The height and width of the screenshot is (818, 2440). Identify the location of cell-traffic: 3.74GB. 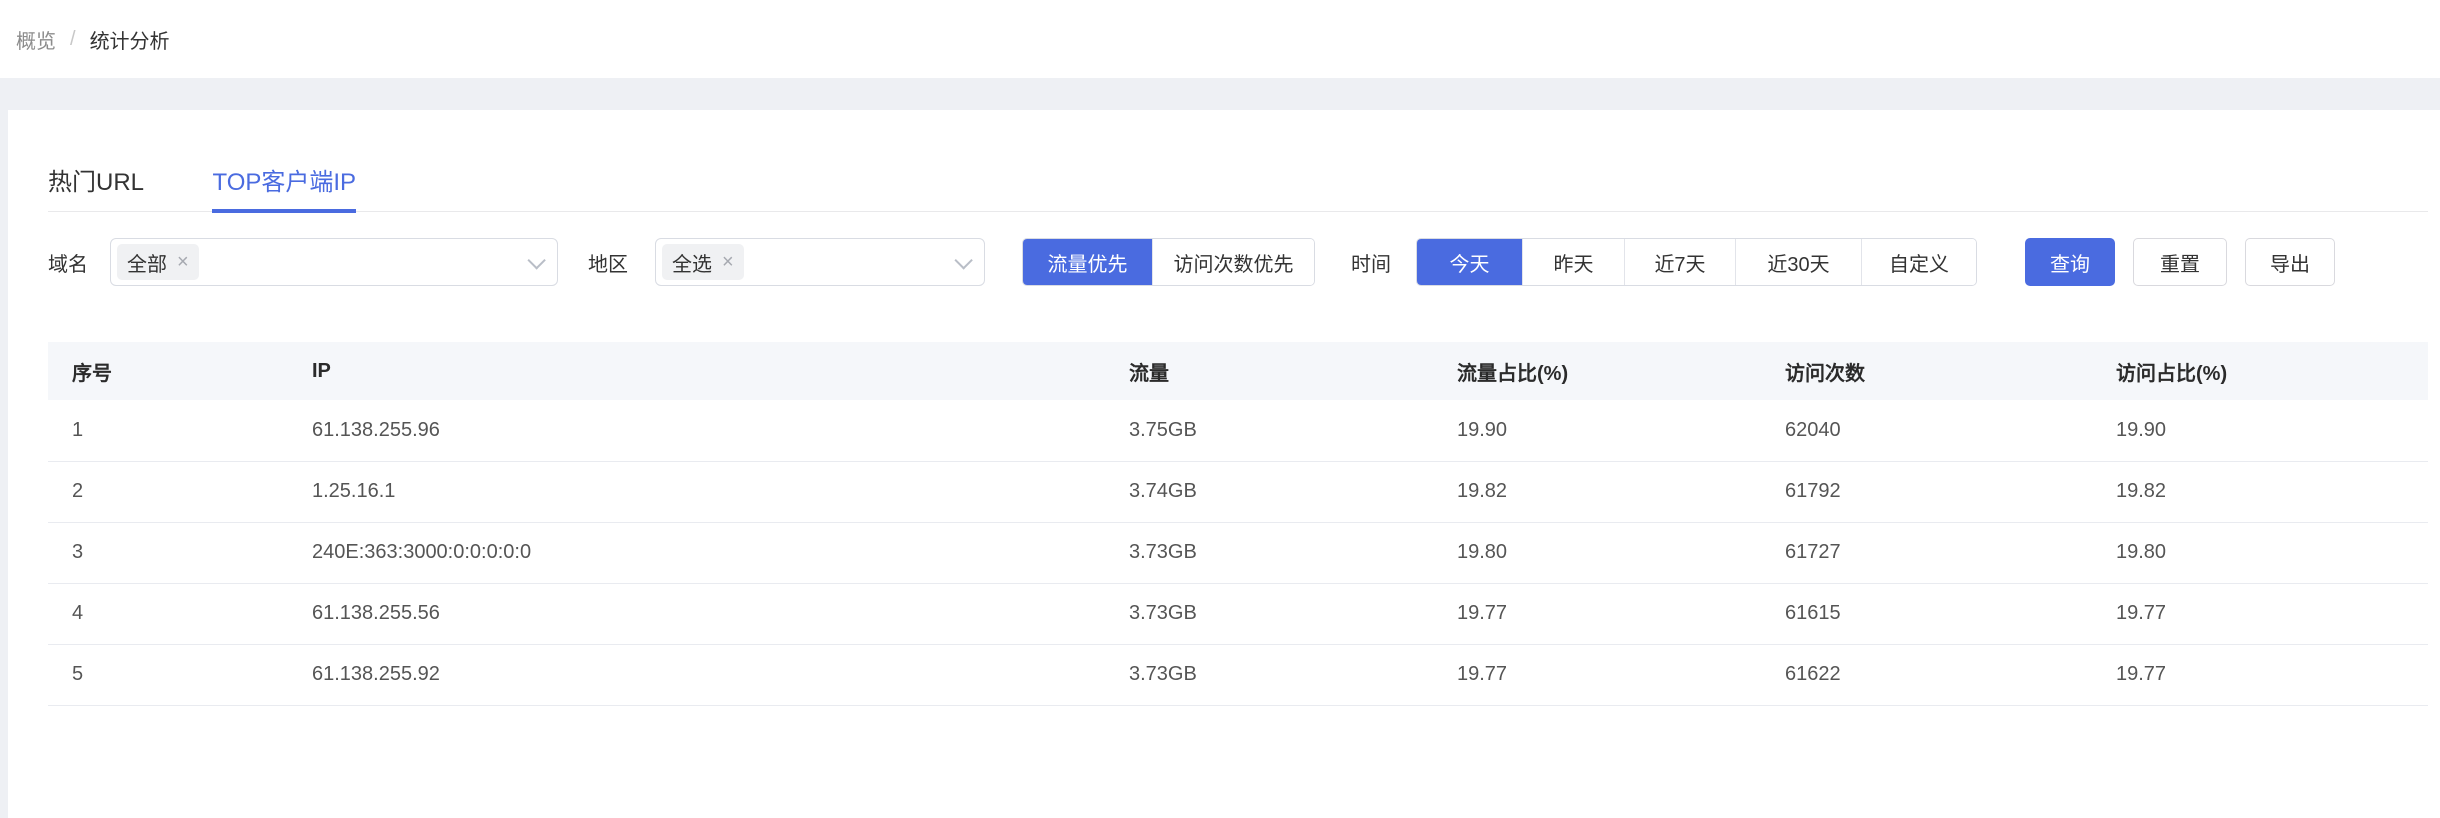
(1269, 492).